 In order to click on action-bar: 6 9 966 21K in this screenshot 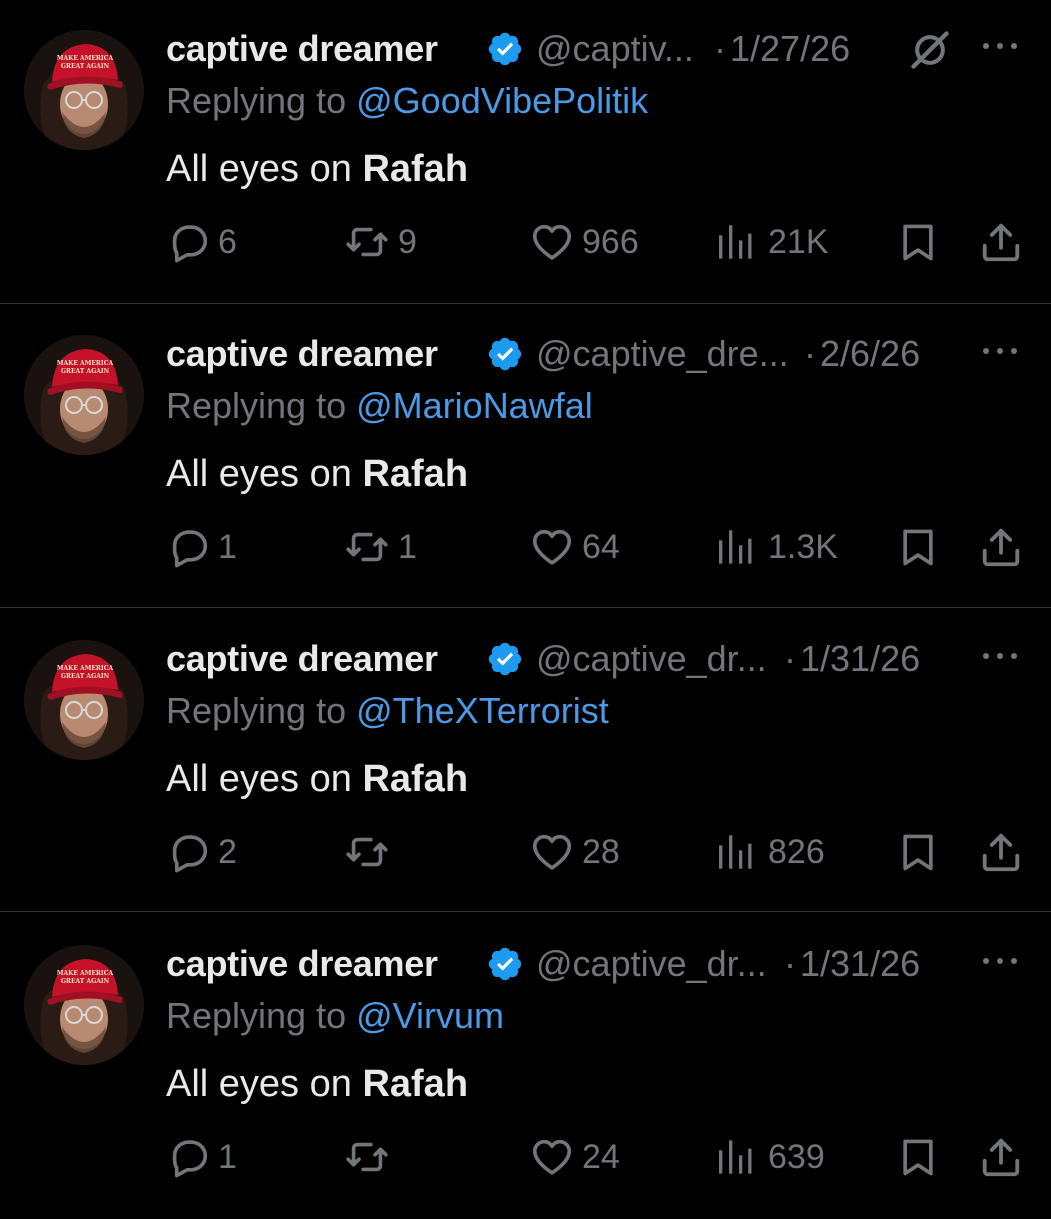, I will do `click(596, 242)`.